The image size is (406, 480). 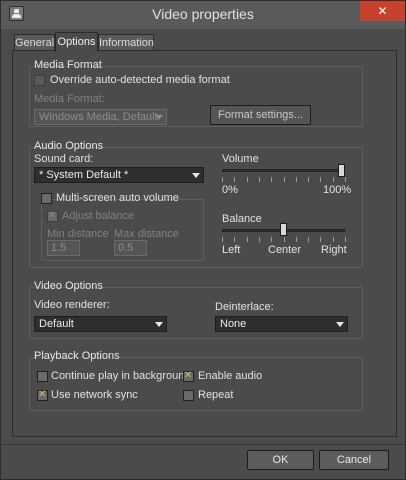 I want to click on multi-screen-label: Multi-screen auto volume, so click(x=117, y=198).